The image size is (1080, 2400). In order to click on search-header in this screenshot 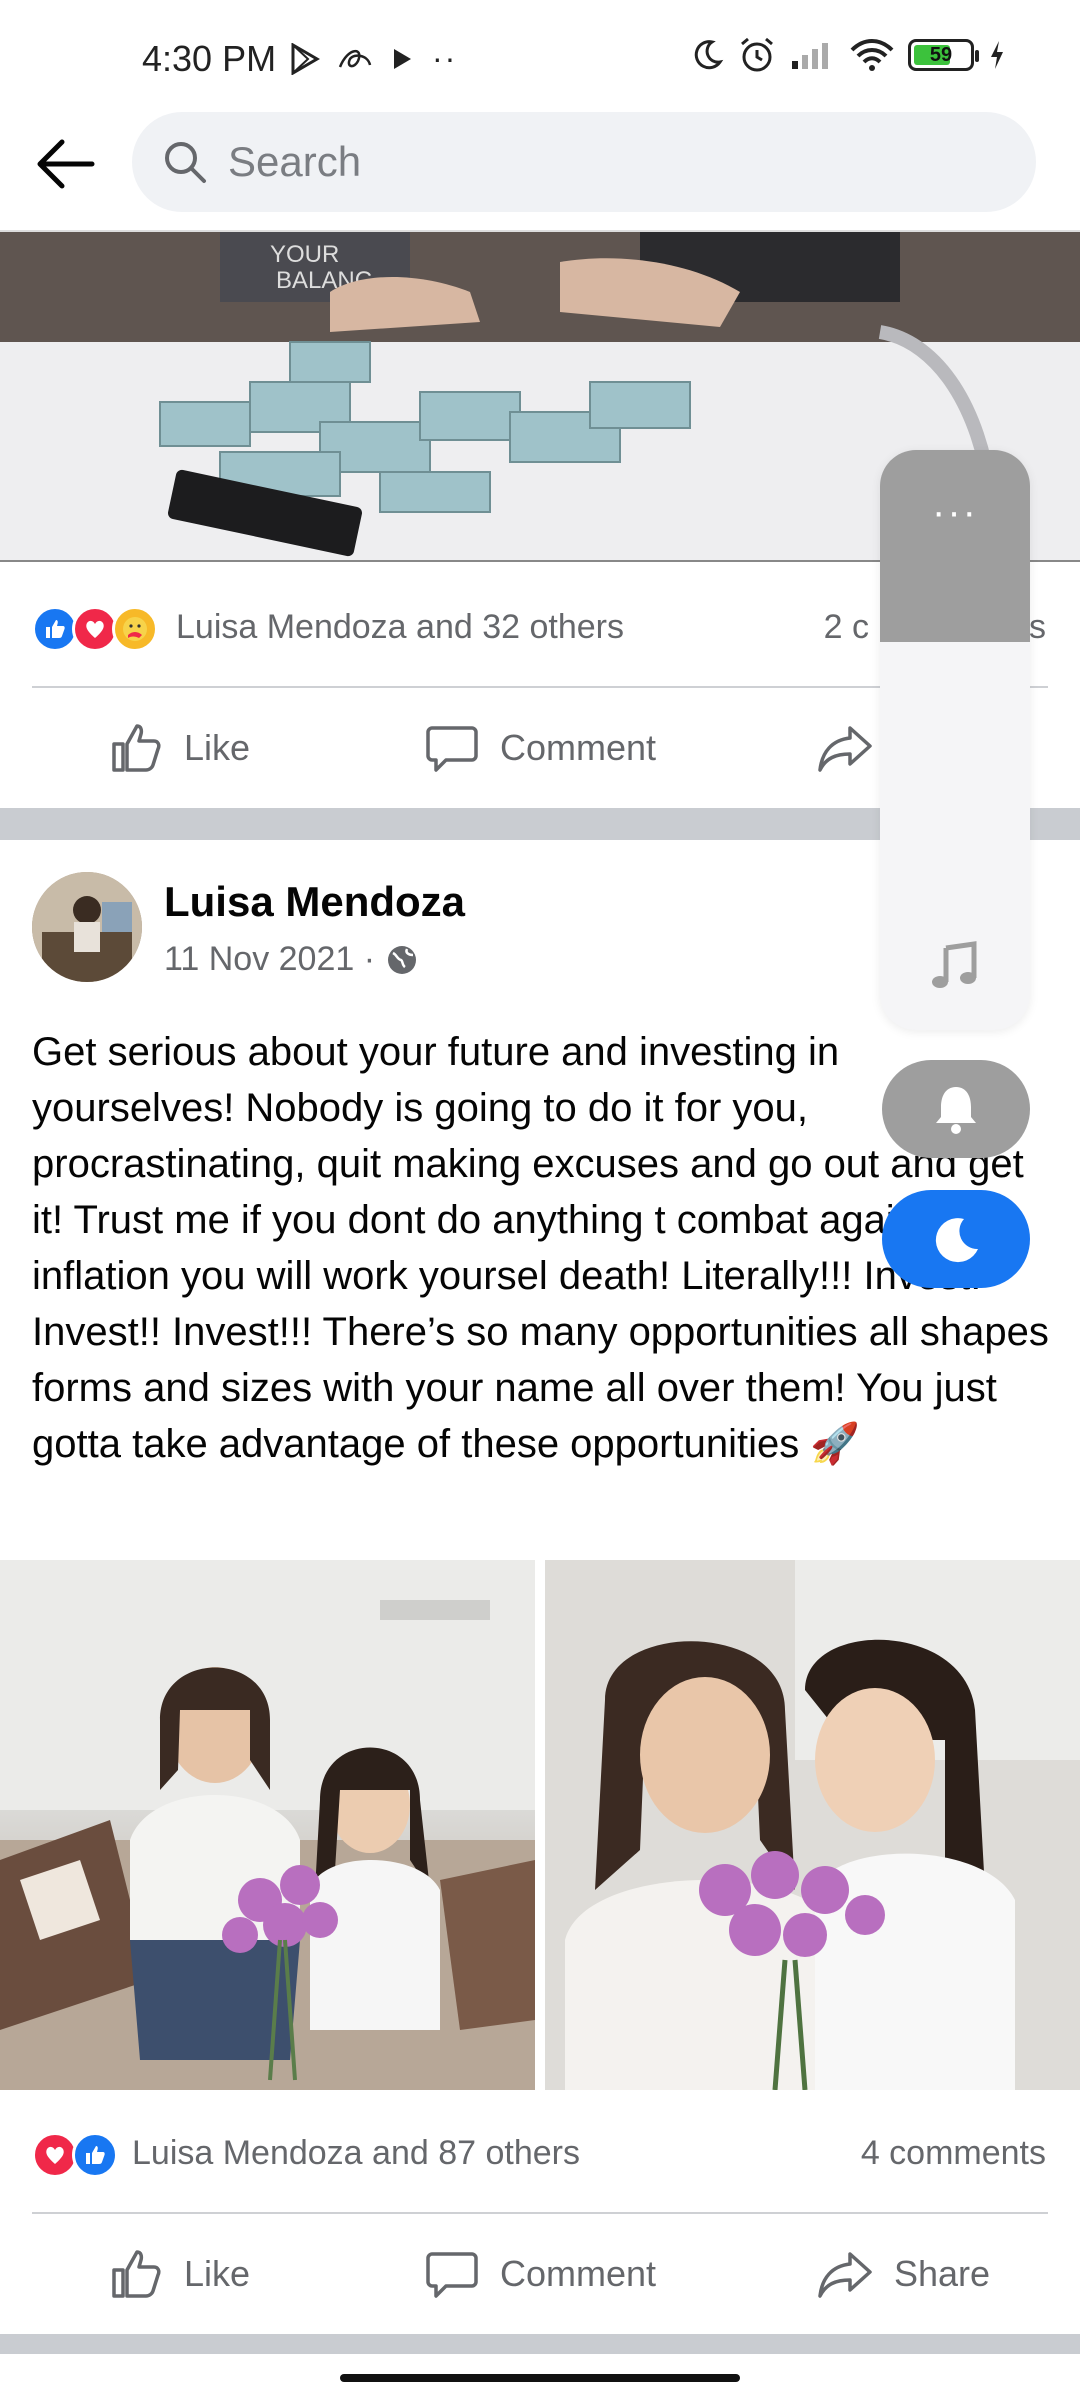, I will do `click(540, 170)`.